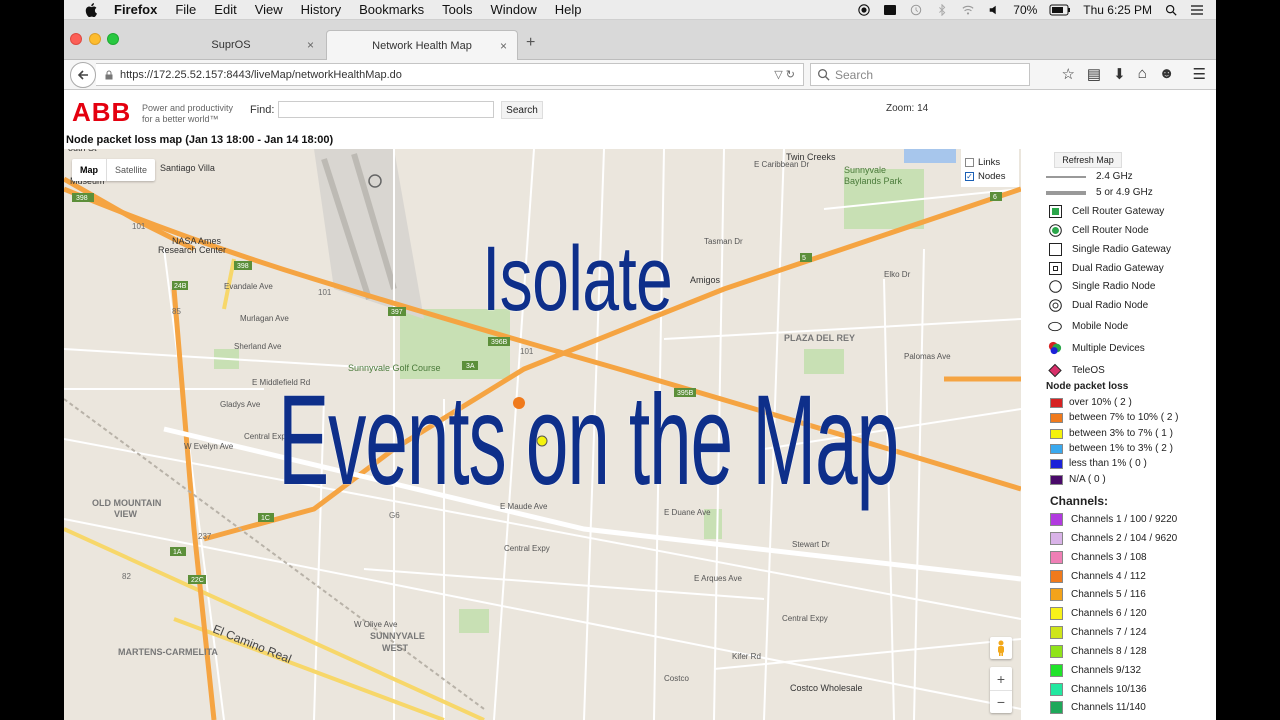  I want to click on chat-icon: ☻, so click(1167, 74).